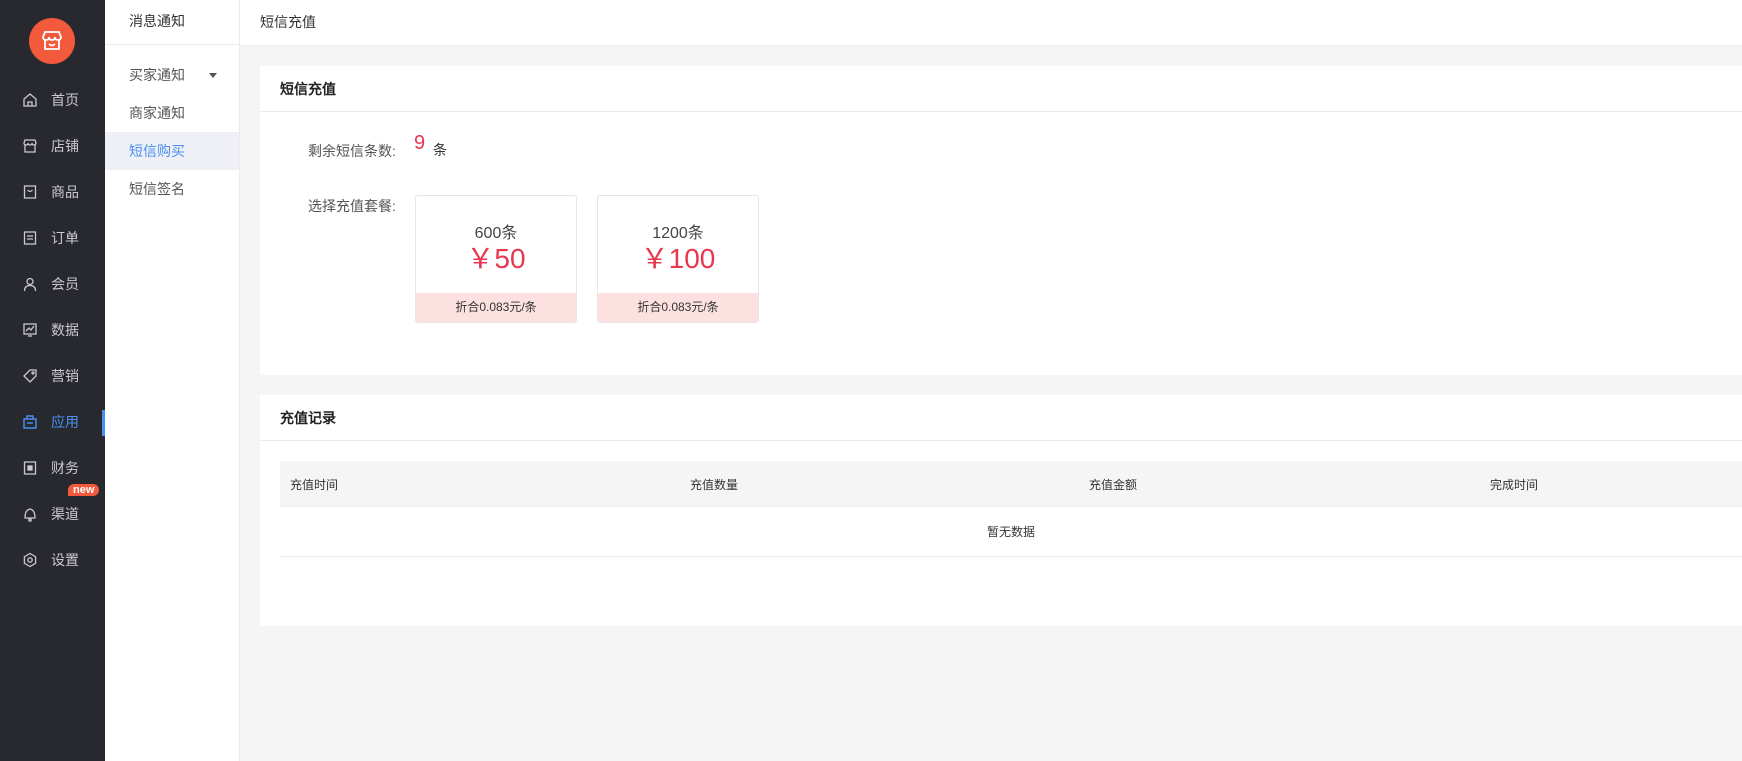 This screenshot has height=761, width=1742. What do you see at coordinates (65, 330) in the screenshot?
I see `nav-label: 数据` at bounding box center [65, 330].